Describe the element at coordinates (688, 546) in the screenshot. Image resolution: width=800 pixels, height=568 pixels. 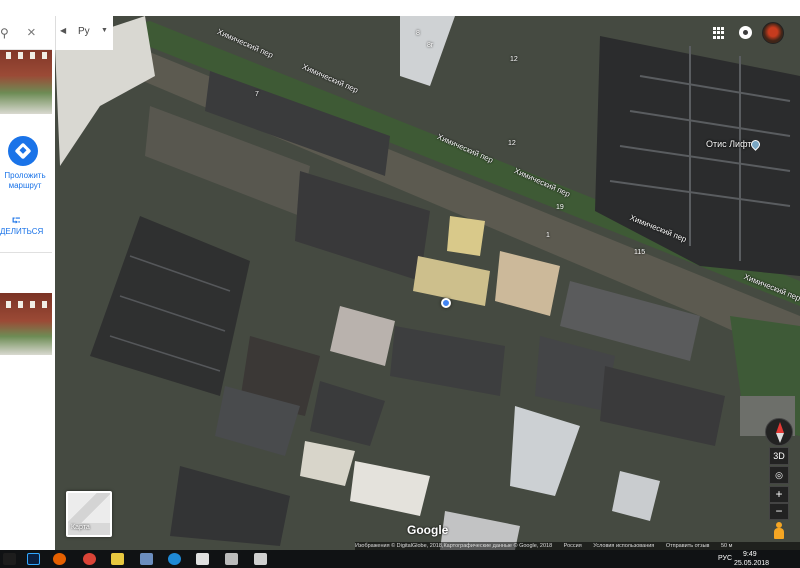
I see `feedback-link: Отправить отзыв` at that location.